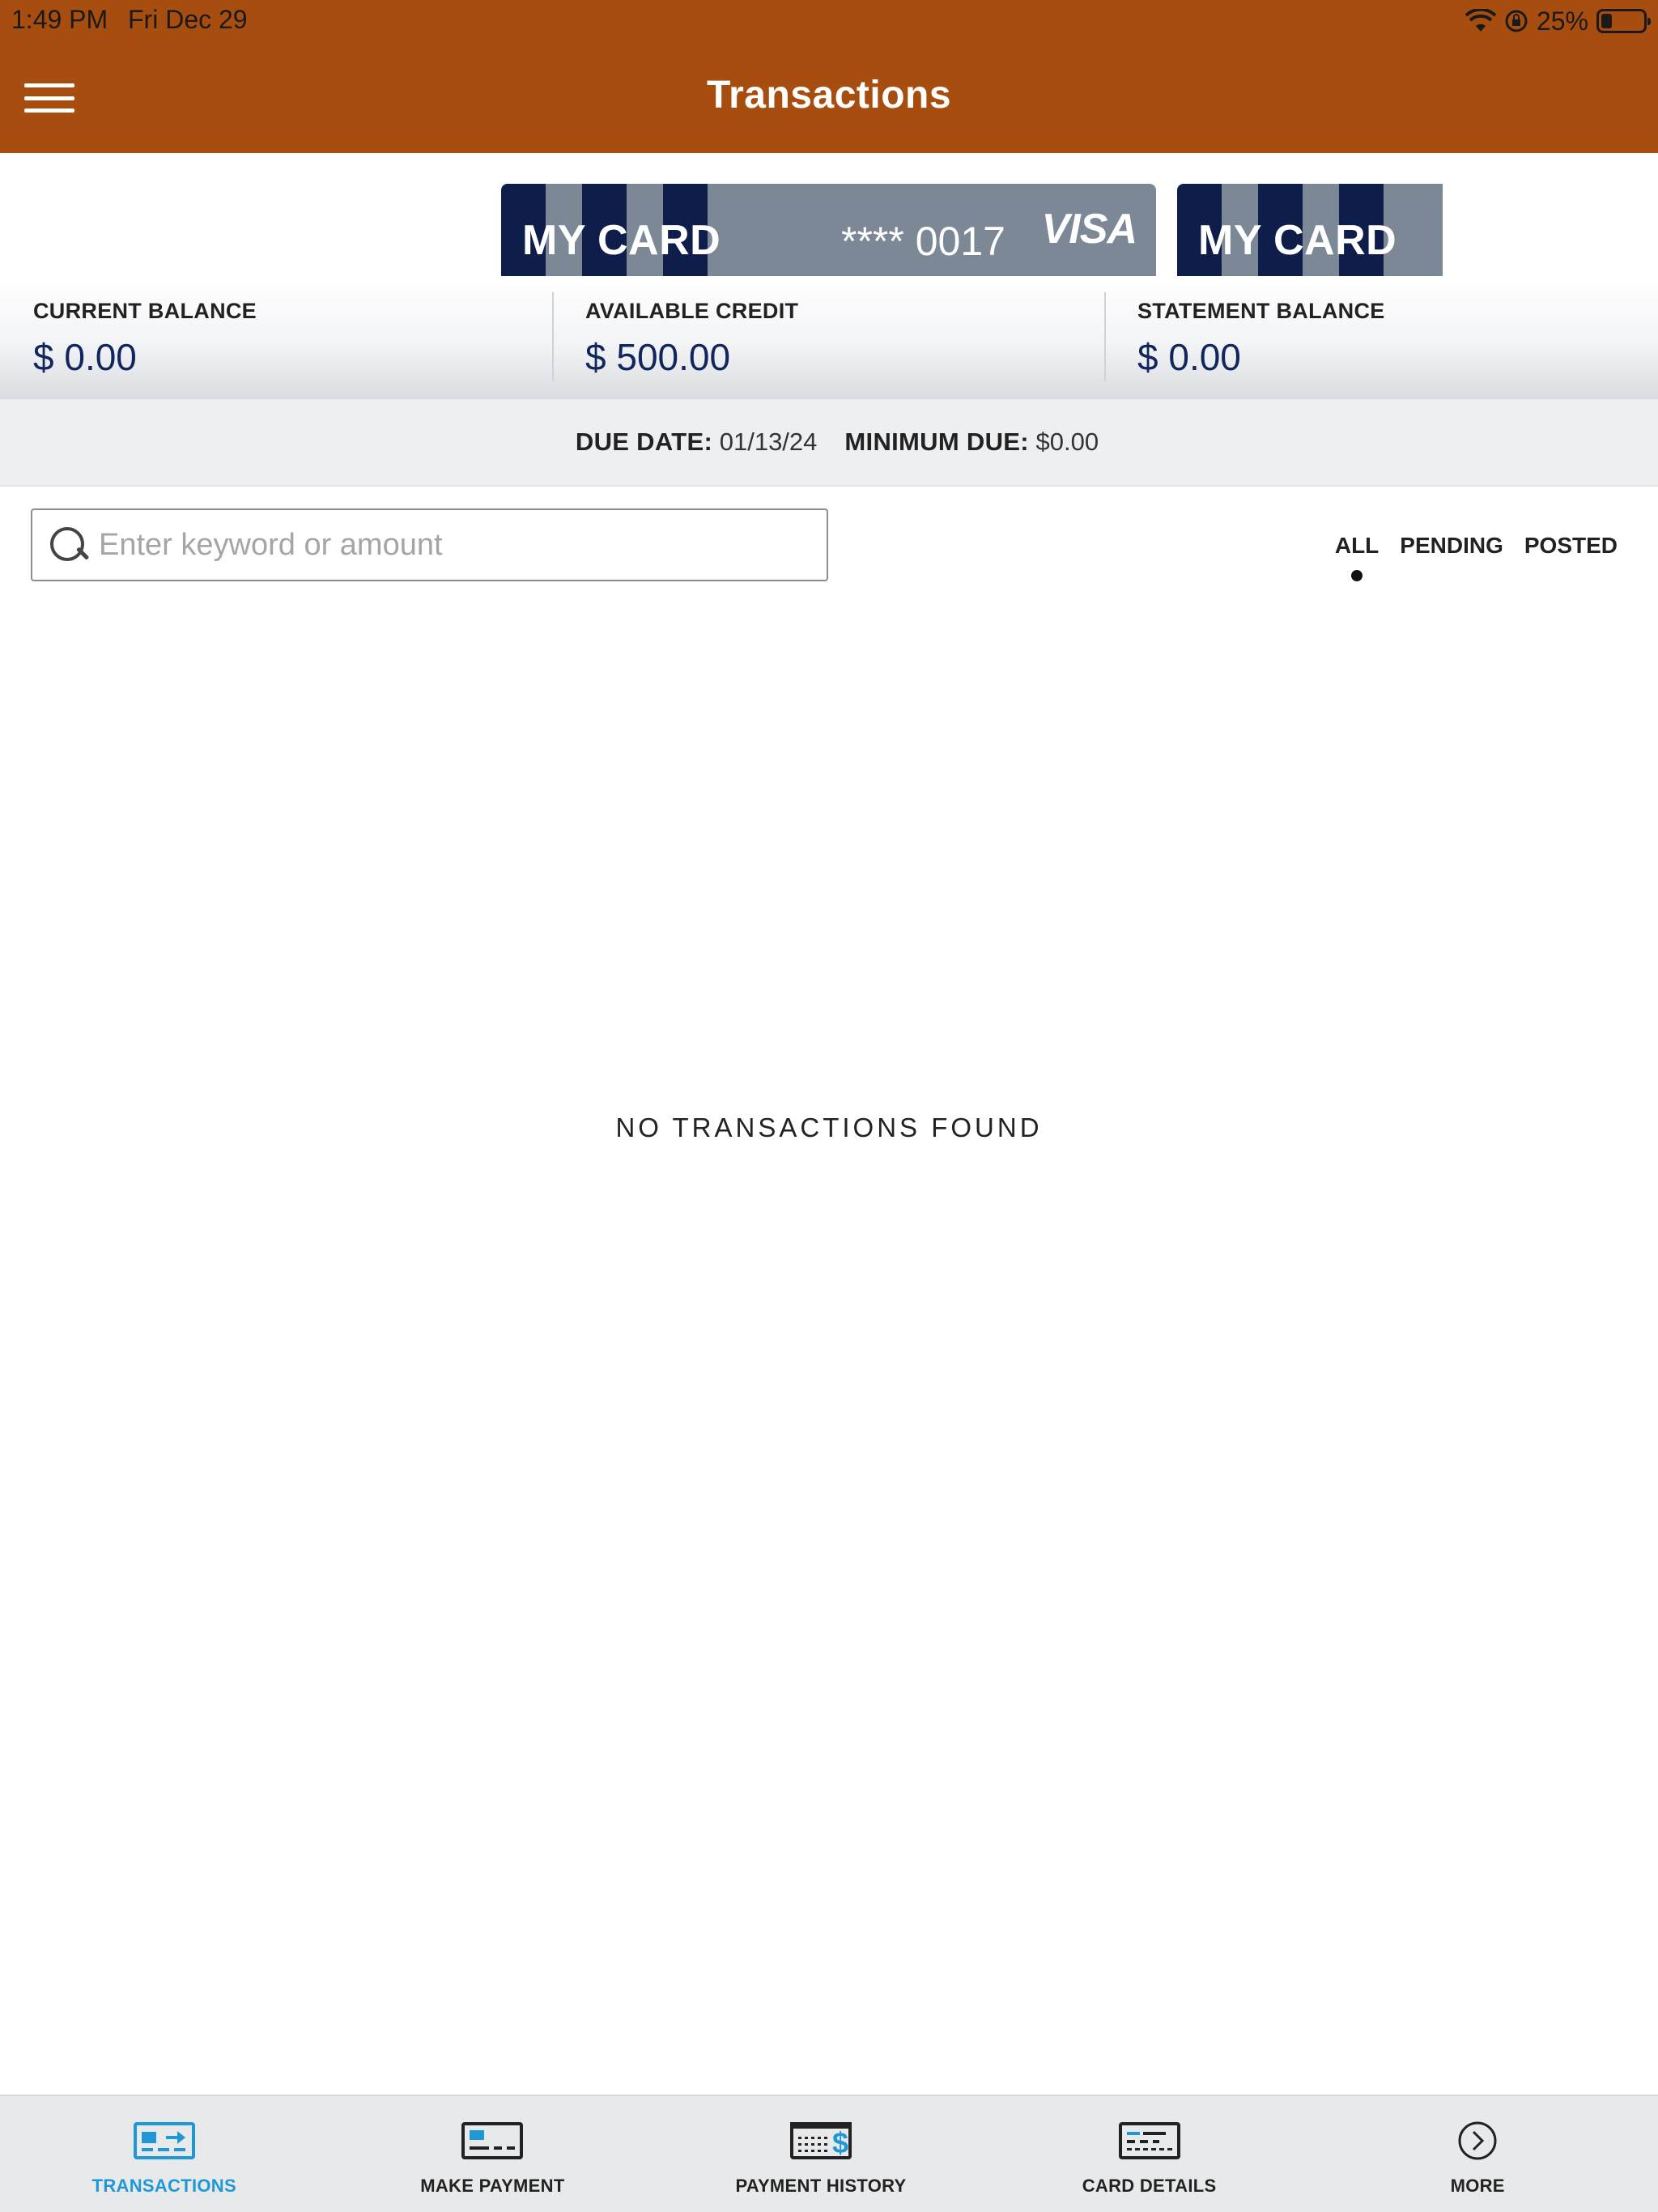  What do you see at coordinates (1189, 357) in the screenshot?
I see `statement-balance-value: $ 0.00` at bounding box center [1189, 357].